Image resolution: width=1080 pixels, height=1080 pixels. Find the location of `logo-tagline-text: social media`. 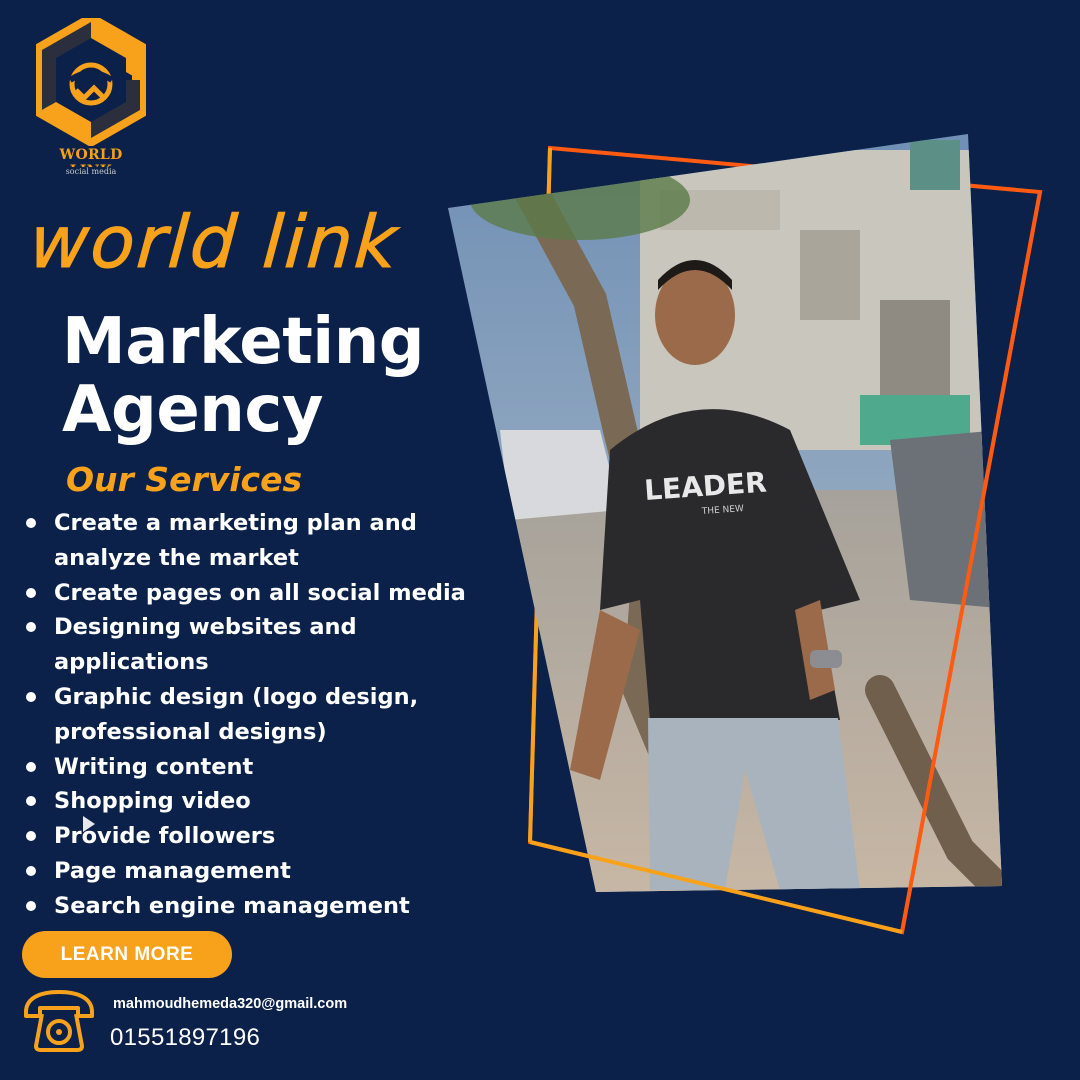

logo-tagline-text: social media is located at coordinates (91, 171).